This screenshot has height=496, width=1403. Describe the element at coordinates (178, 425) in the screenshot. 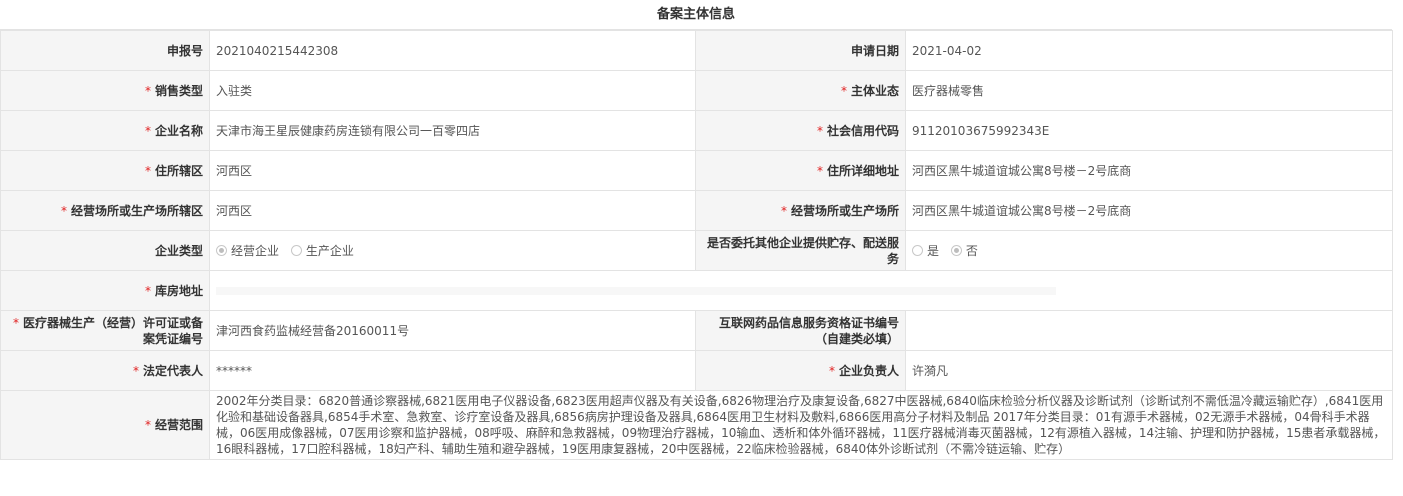

I see `field-label: 经营范围` at that location.